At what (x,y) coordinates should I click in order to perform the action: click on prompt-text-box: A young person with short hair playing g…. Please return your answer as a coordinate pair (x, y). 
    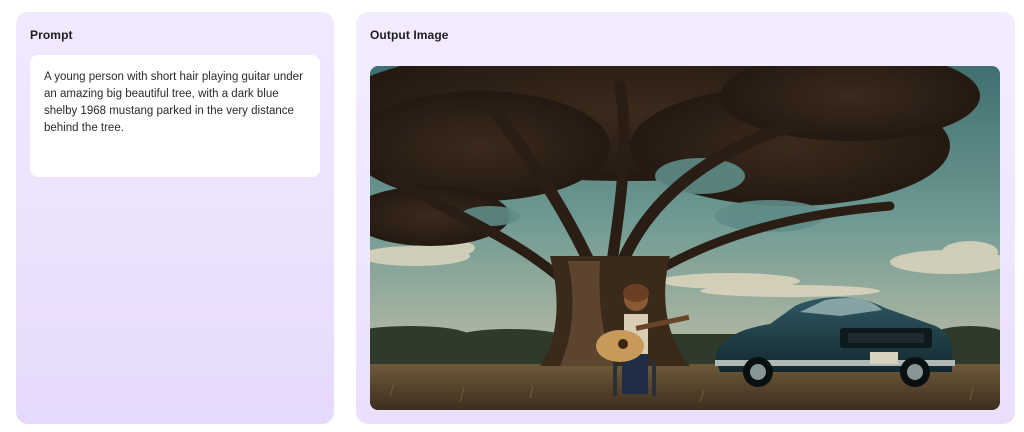
    Looking at the image, I should click on (175, 116).